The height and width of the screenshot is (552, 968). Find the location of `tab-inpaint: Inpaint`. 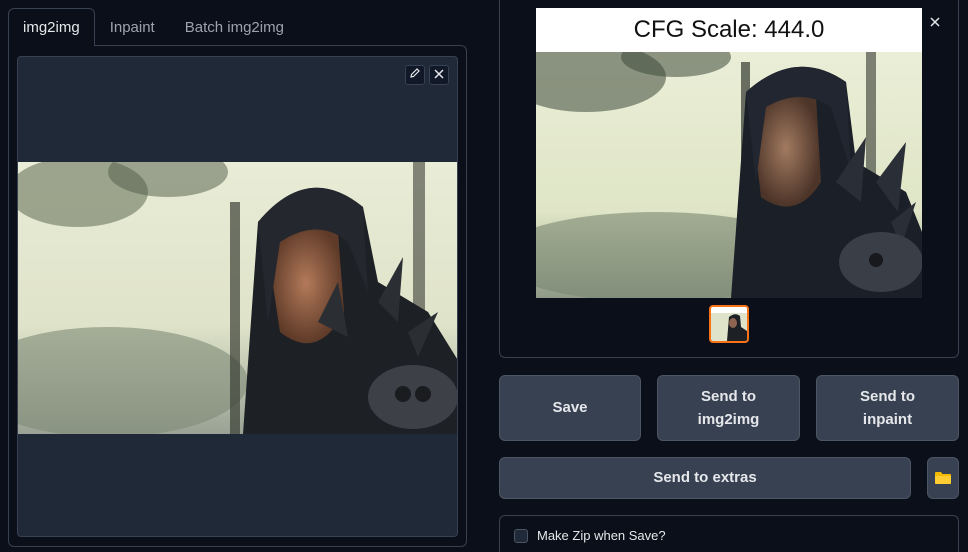

tab-inpaint: Inpaint is located at coordinates (132, 27).